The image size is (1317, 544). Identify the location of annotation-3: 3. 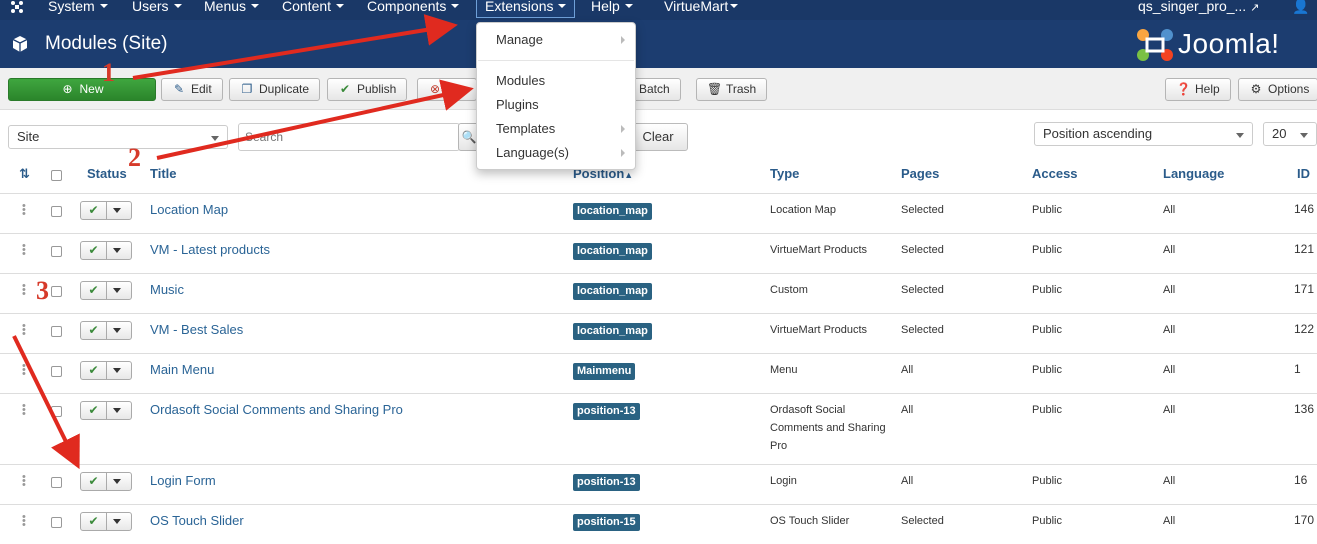
(42, 290).